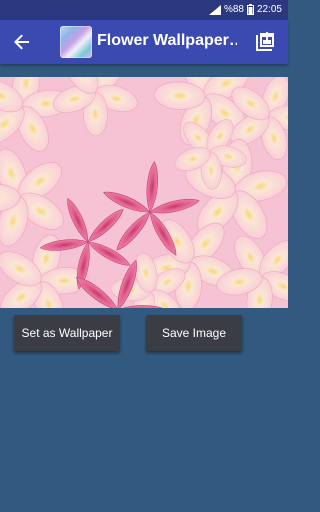 Image resolution: width=320 pixels, height=512 pixels. What do you see at coordinates (233, 9) in the screenshot?
I see `battery-percent: %88` at bounding box center [233, 9].